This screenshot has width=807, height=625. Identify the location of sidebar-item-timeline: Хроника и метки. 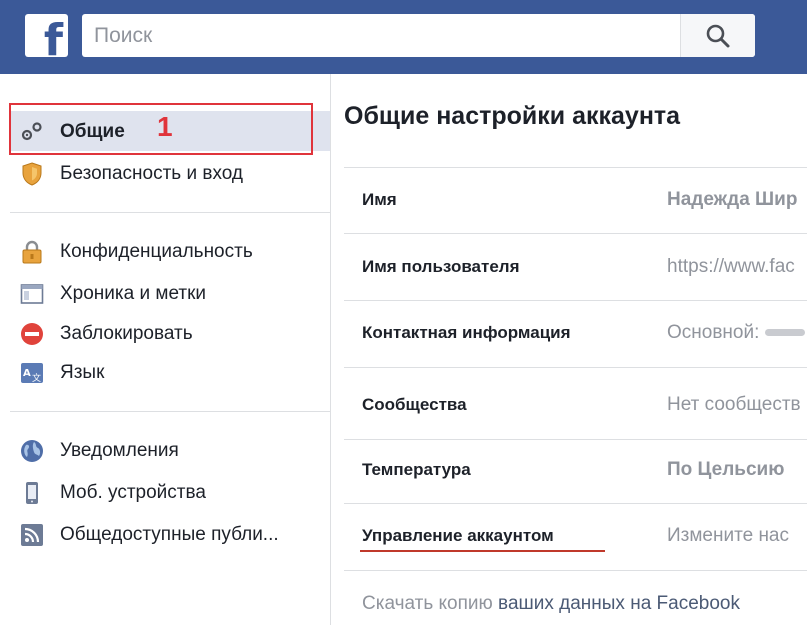
(170, 293).